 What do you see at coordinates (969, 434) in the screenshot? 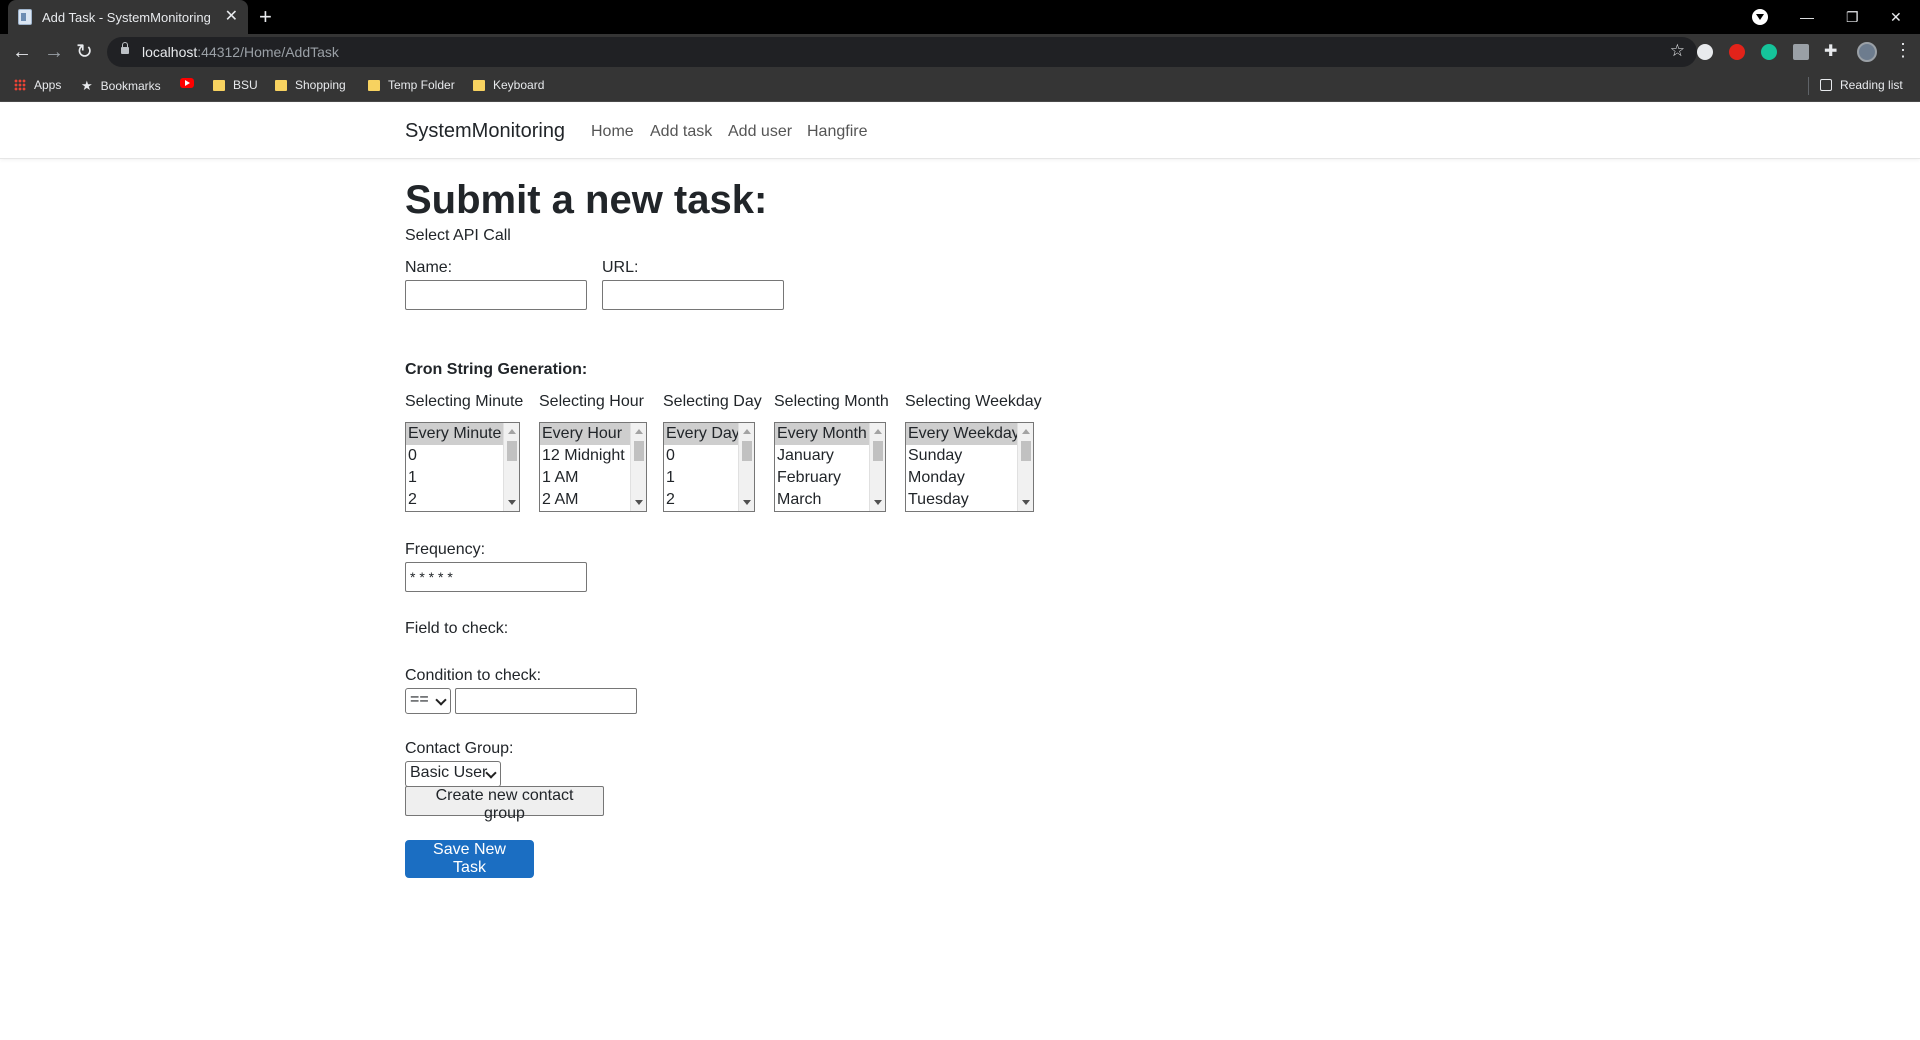
I see `list-option: Every Weekday` at bounding box center [969, 434].